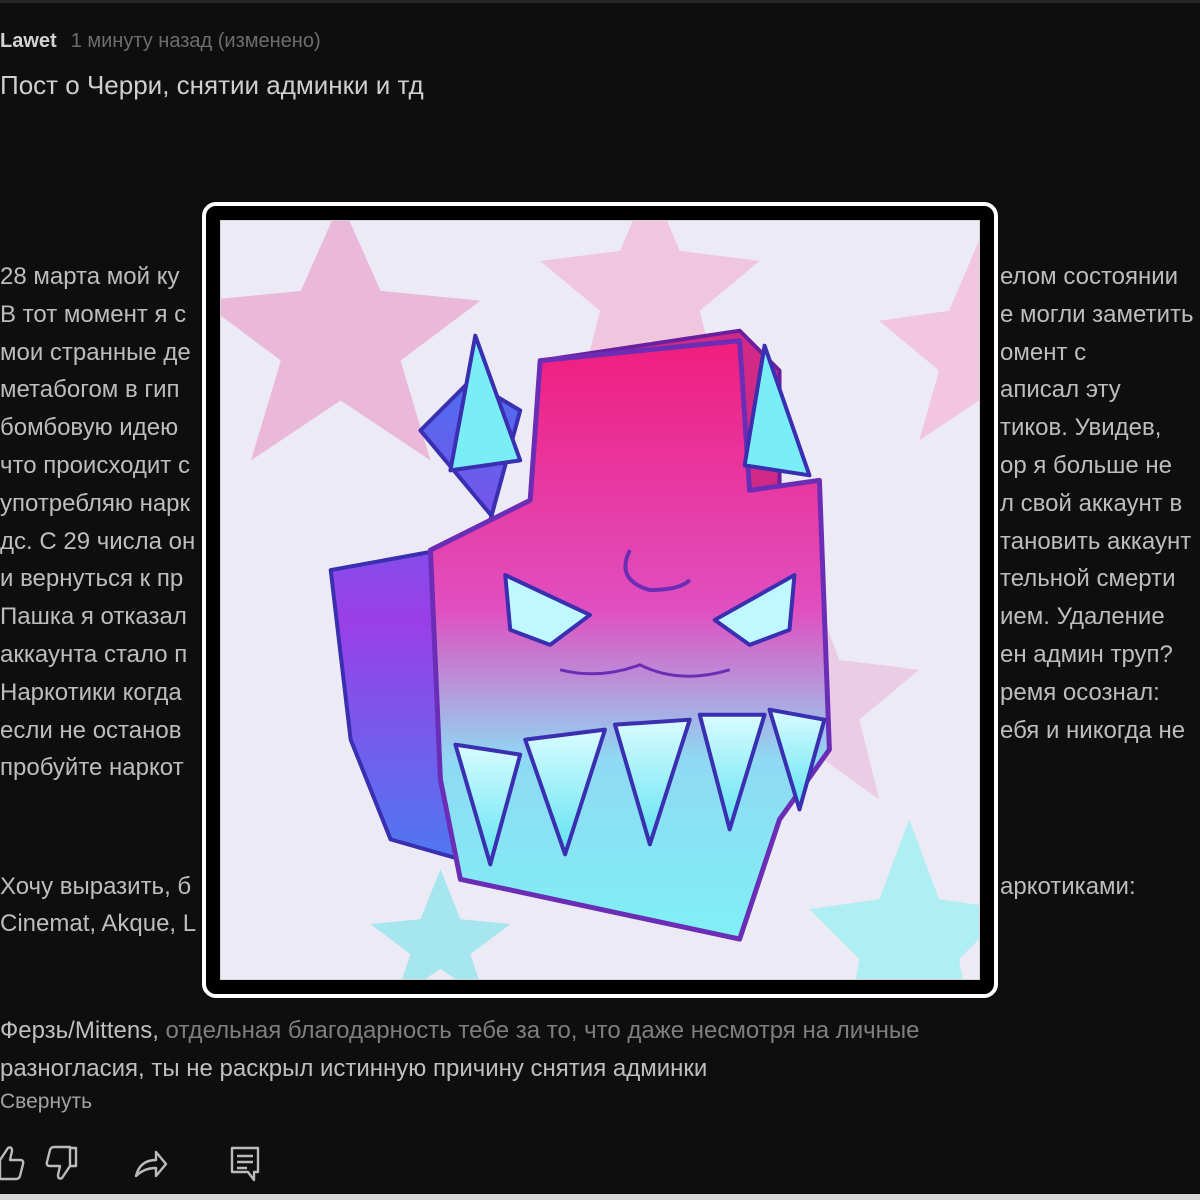 The image size is (1200, 1200). What do you see at coordinates (195, 41) in the screenshot?
I see `post-timestamp: 1 минуту назад (изменено)` at bounding box center [195, 41].